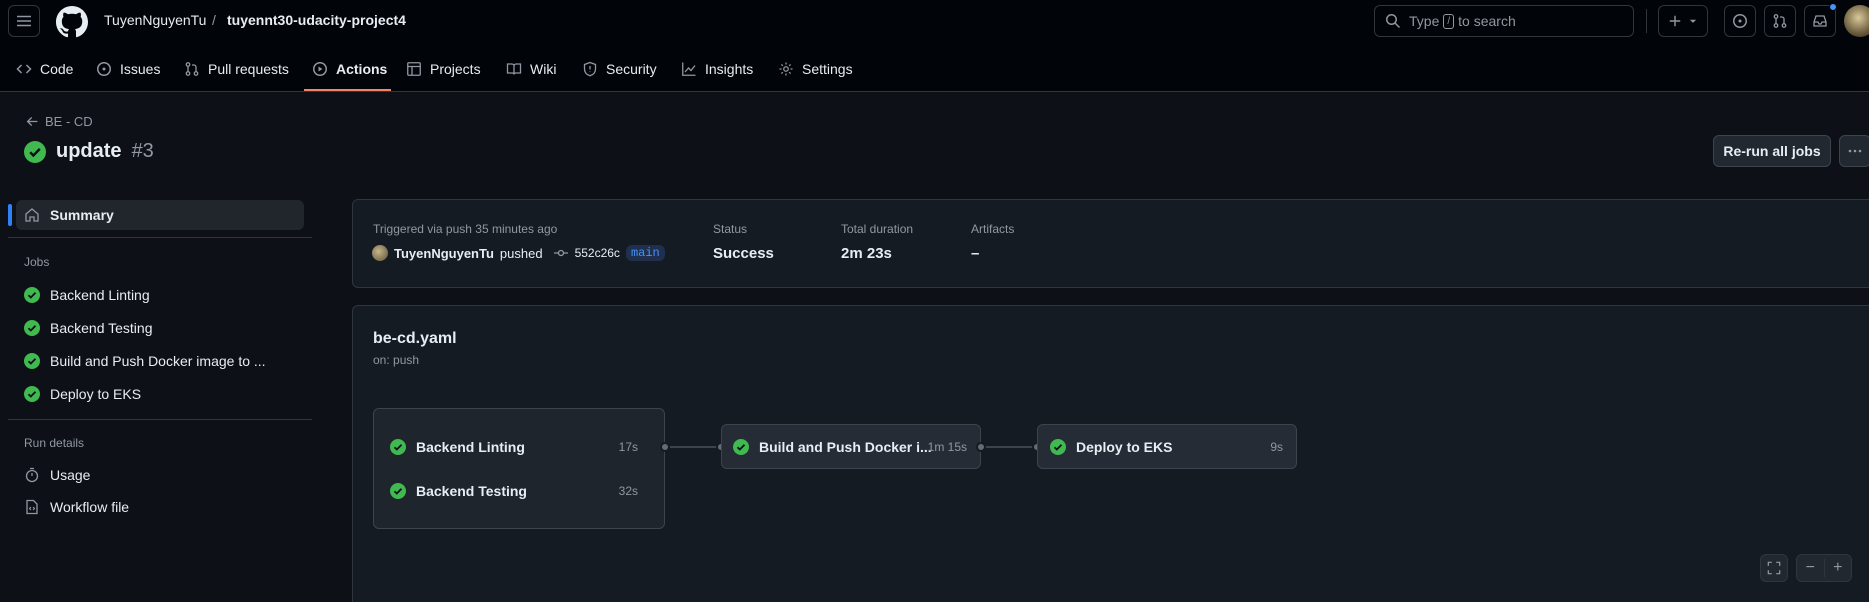  Describe the element at coordinates (37, 262) in the screenshot. I see `jobs-heading: Jobs` at that location.